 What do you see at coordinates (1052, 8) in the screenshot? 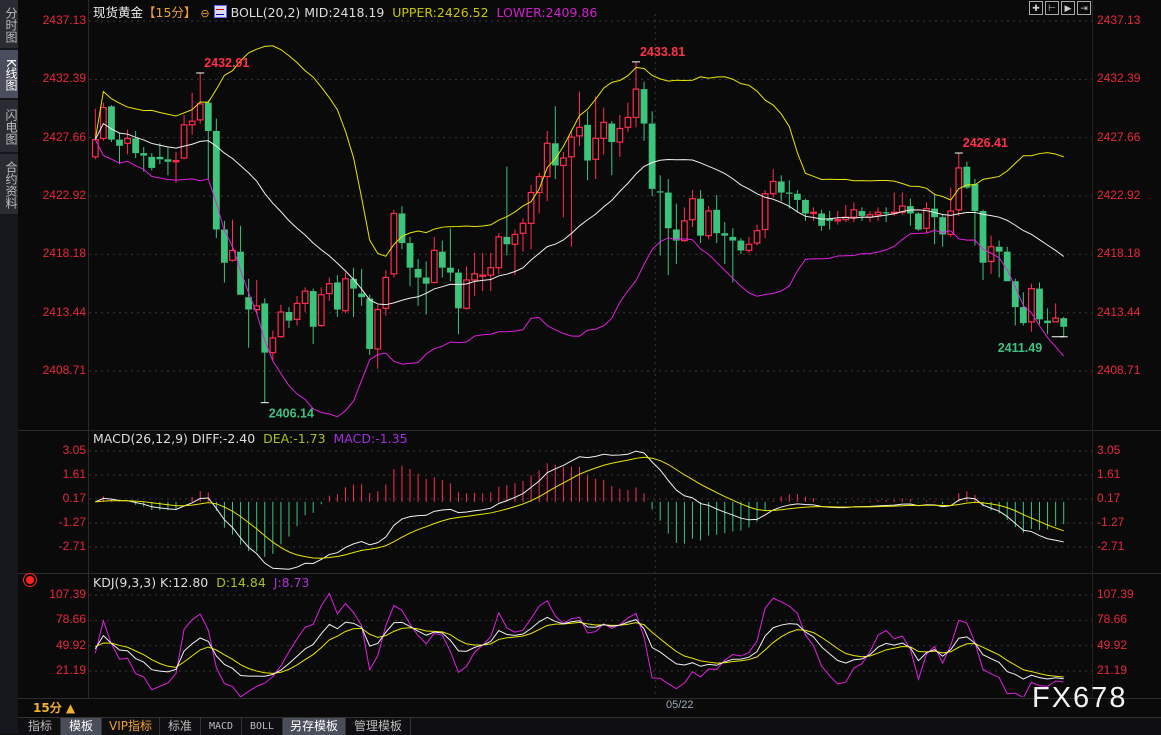
I see `zoom-range-icon: ⊢` at bounding box center [1052, 8].